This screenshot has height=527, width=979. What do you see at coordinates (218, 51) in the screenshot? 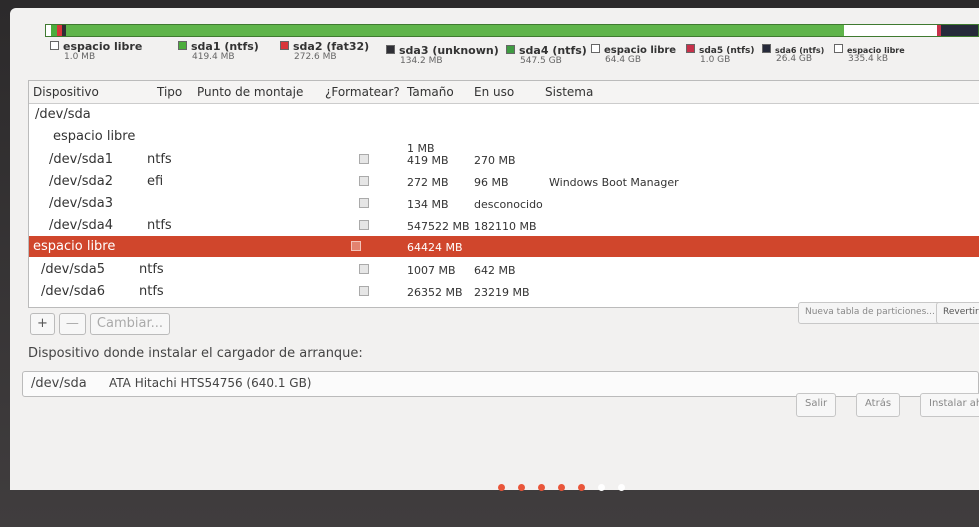
I see `legend-item: sda1 (ntfs) 419.4 MB` at bounding box center [218, 51].